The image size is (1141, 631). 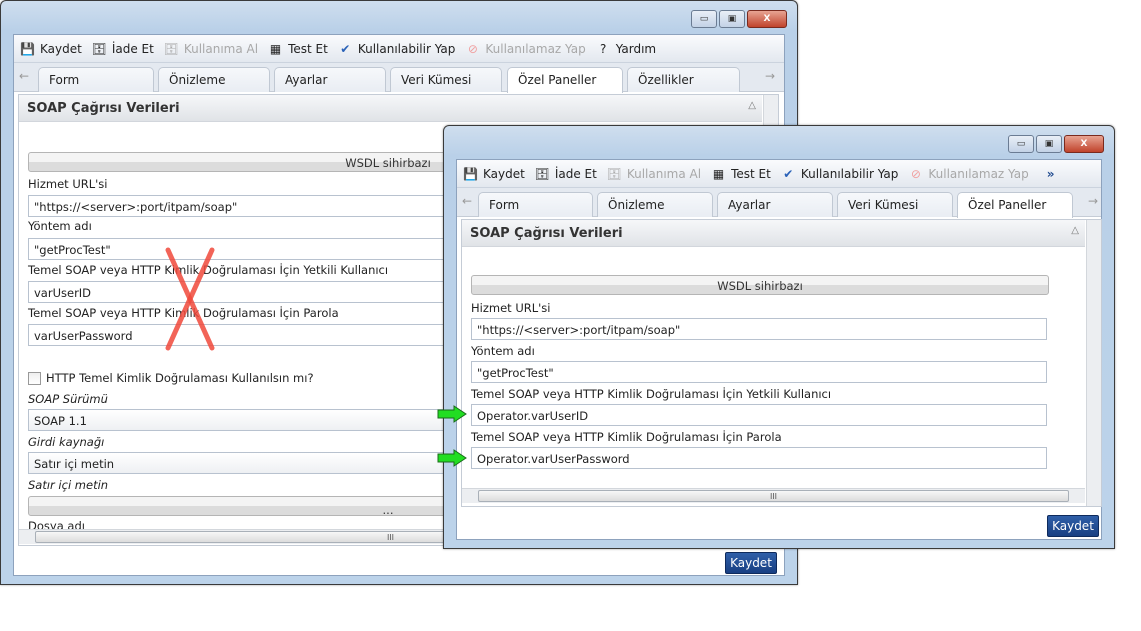 What do you see at coordinates (759, 458) in the screenshot?
I see `password-input: Operator.varUserPassword` at bounding box center [759, 458].